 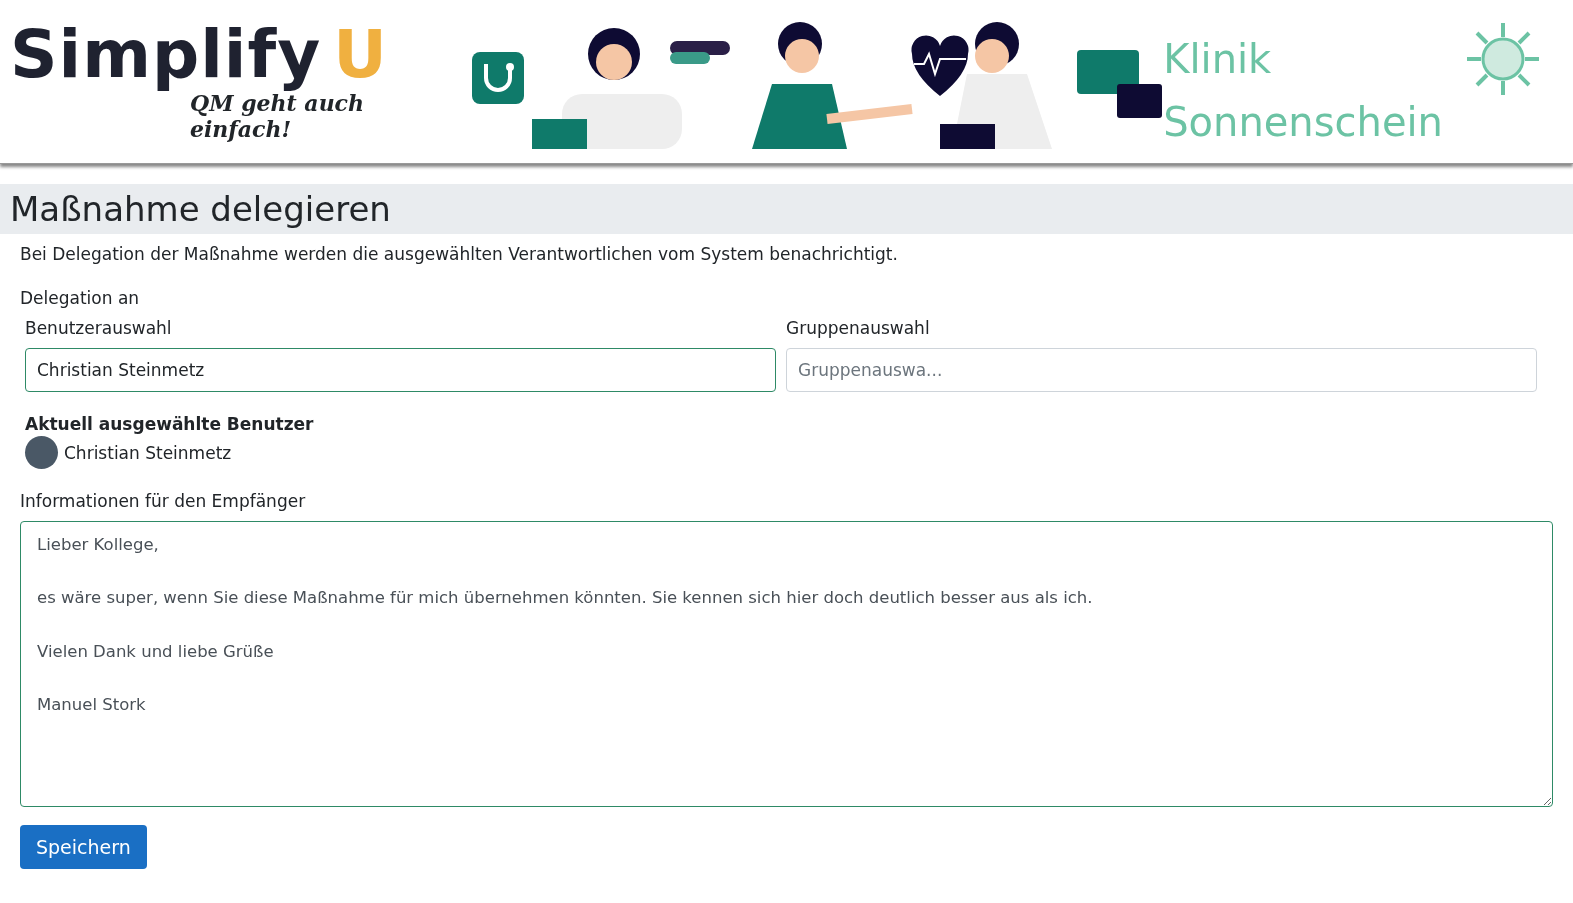 I want to click on field-label: Gruppenauswahl, so click(x=858, y=328).